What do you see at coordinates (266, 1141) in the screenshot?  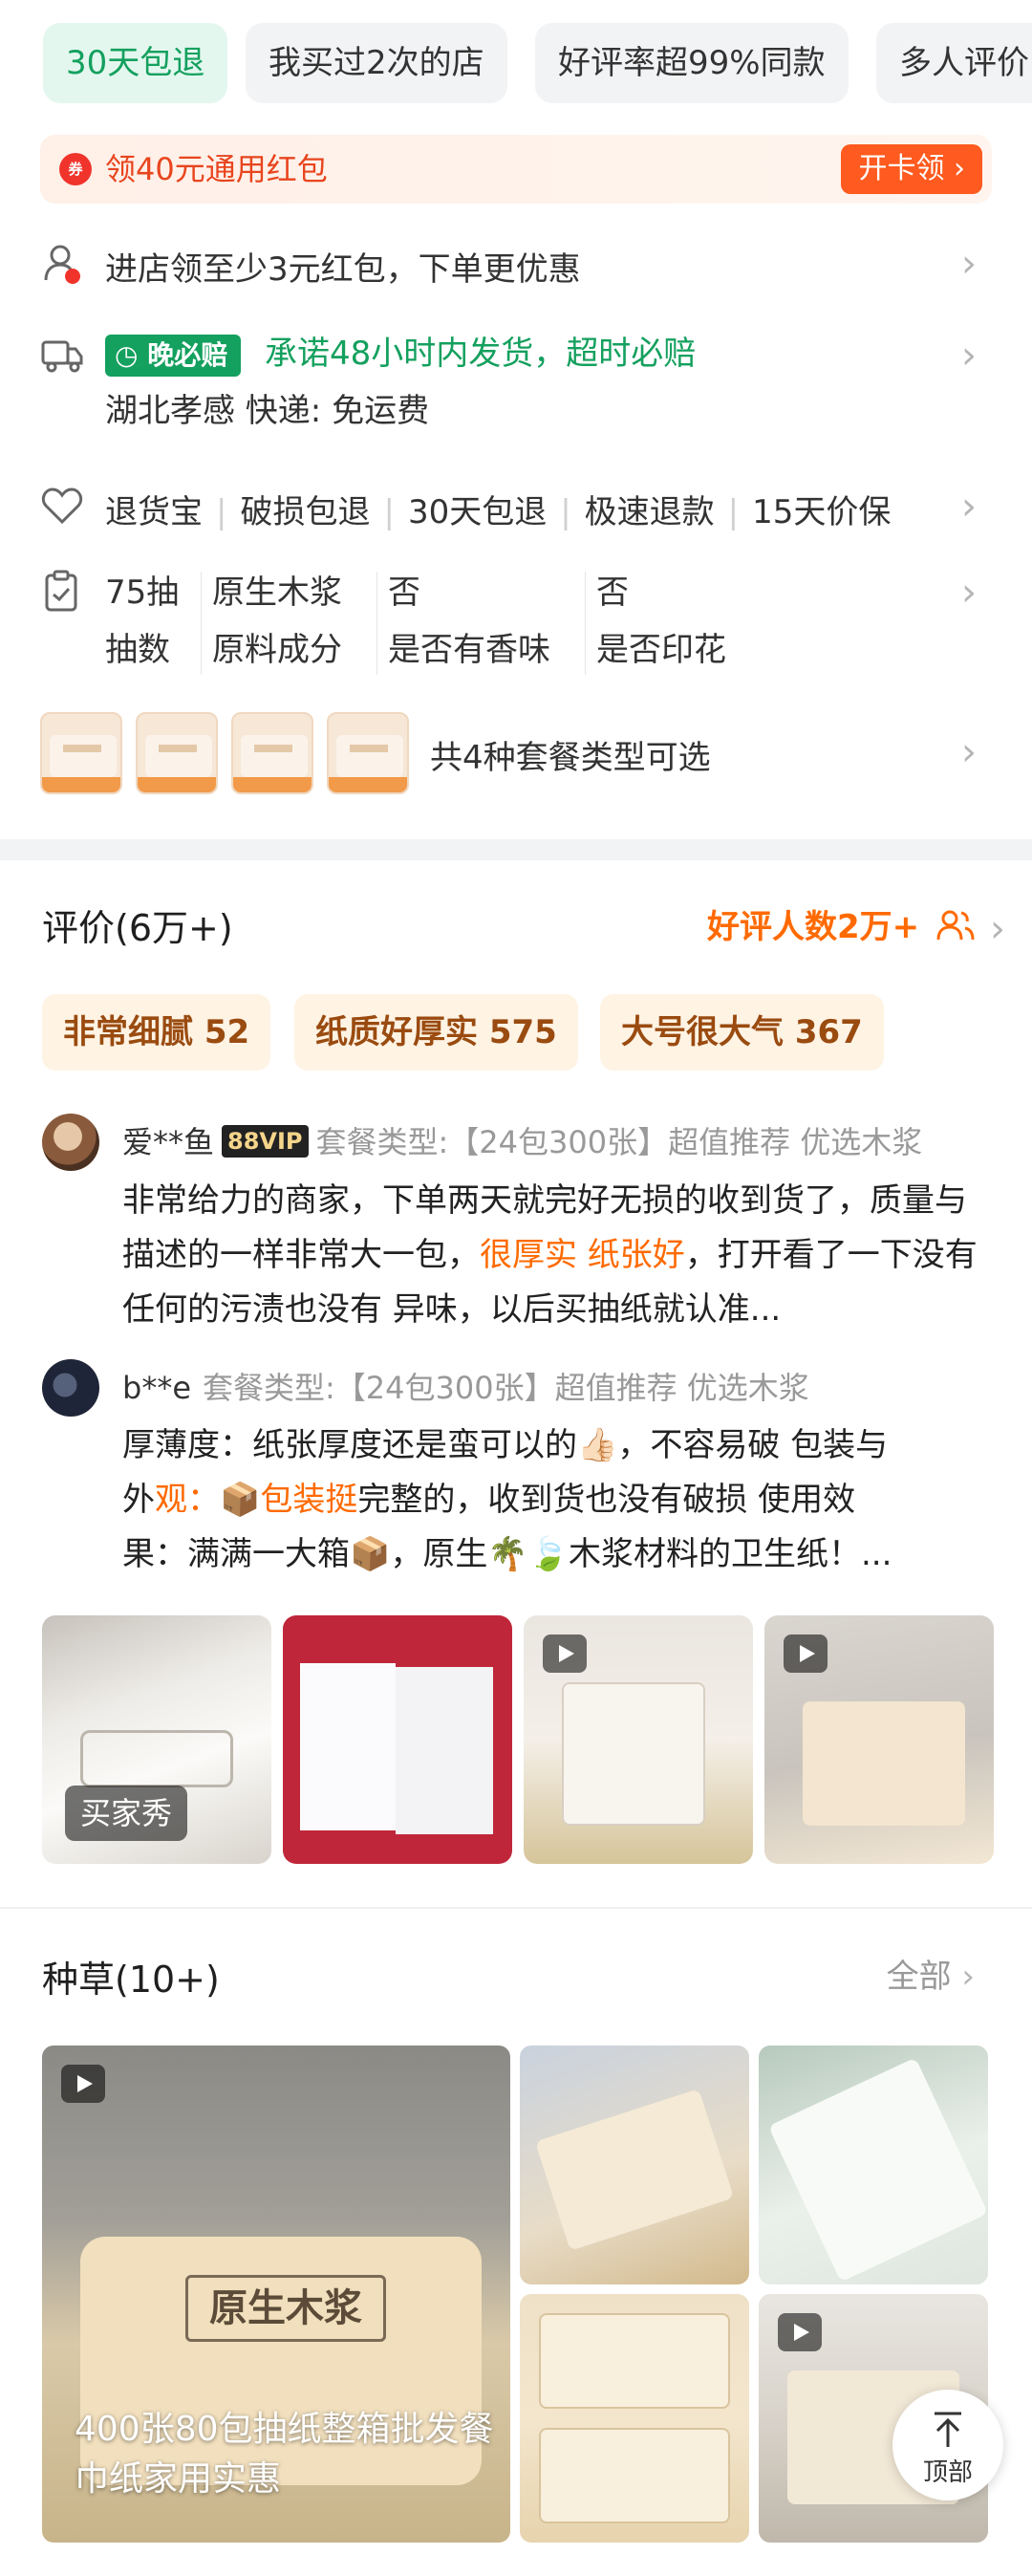 I see `vip-badge: 88VIP` at bounding box center [266, 1141].